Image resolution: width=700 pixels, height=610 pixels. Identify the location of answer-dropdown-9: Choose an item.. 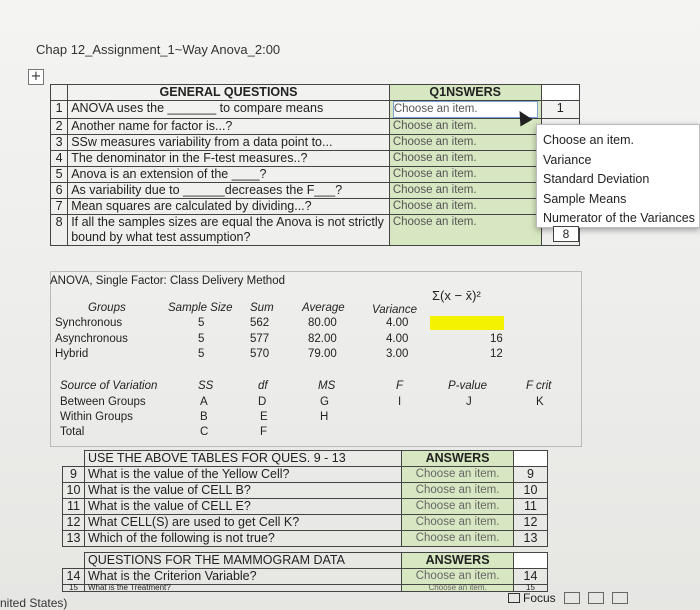
(458, 474).